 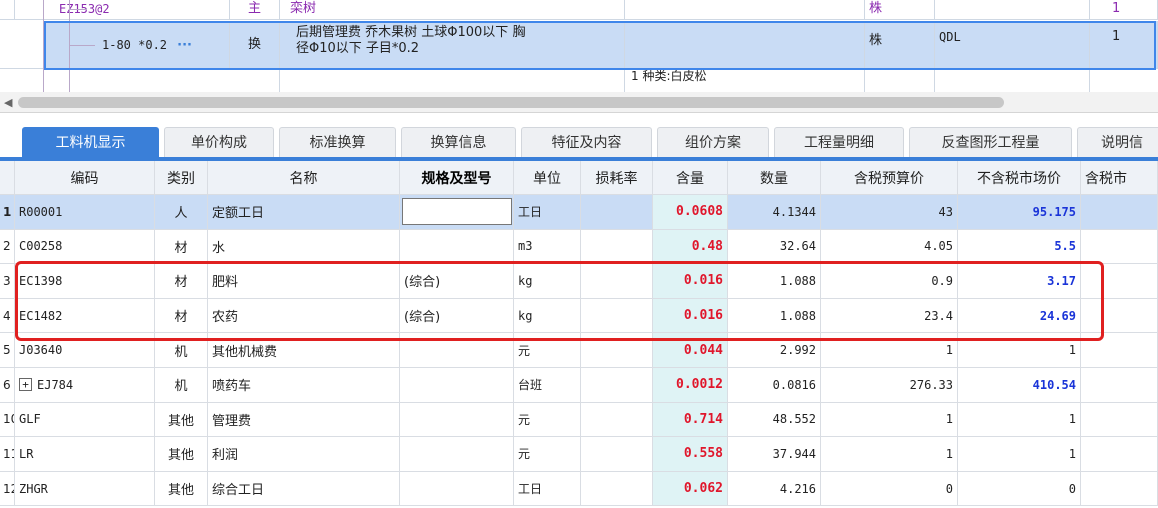 I want to click on resource-unit: 工日, so click(x=547, y=212).